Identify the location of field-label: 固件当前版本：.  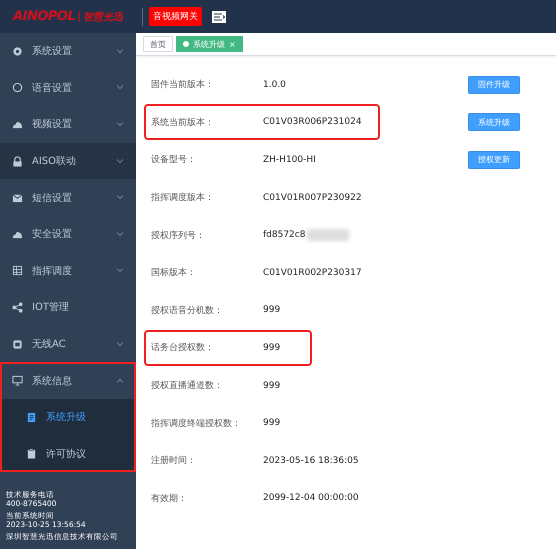
(183, 85).